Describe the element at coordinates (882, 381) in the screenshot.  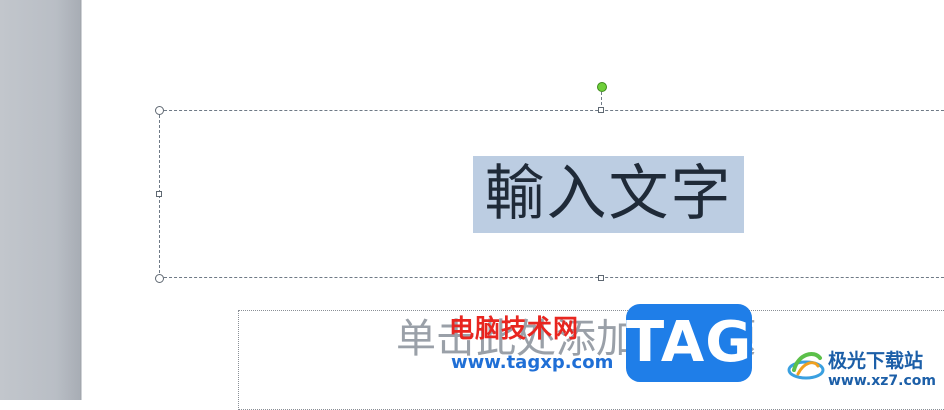
I see `watermark-site-url: www.xz7.com` at that location.